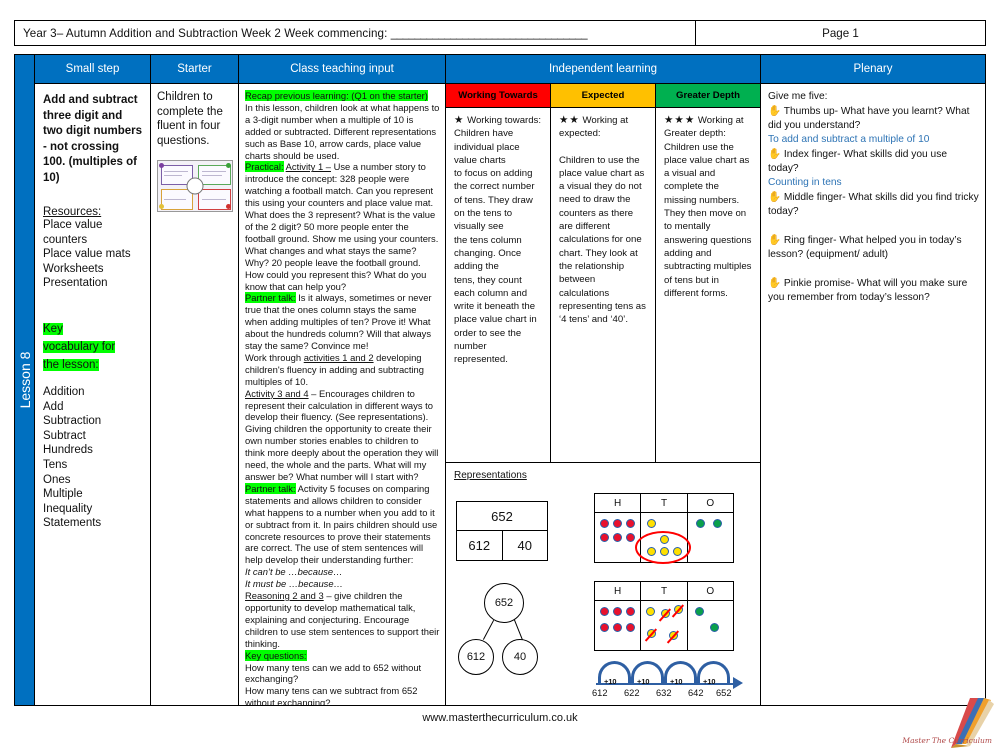 The height and width of the screenshot is (750, 1000). I want to click on lesson-spine: Lesson 8, so click(25, 380).